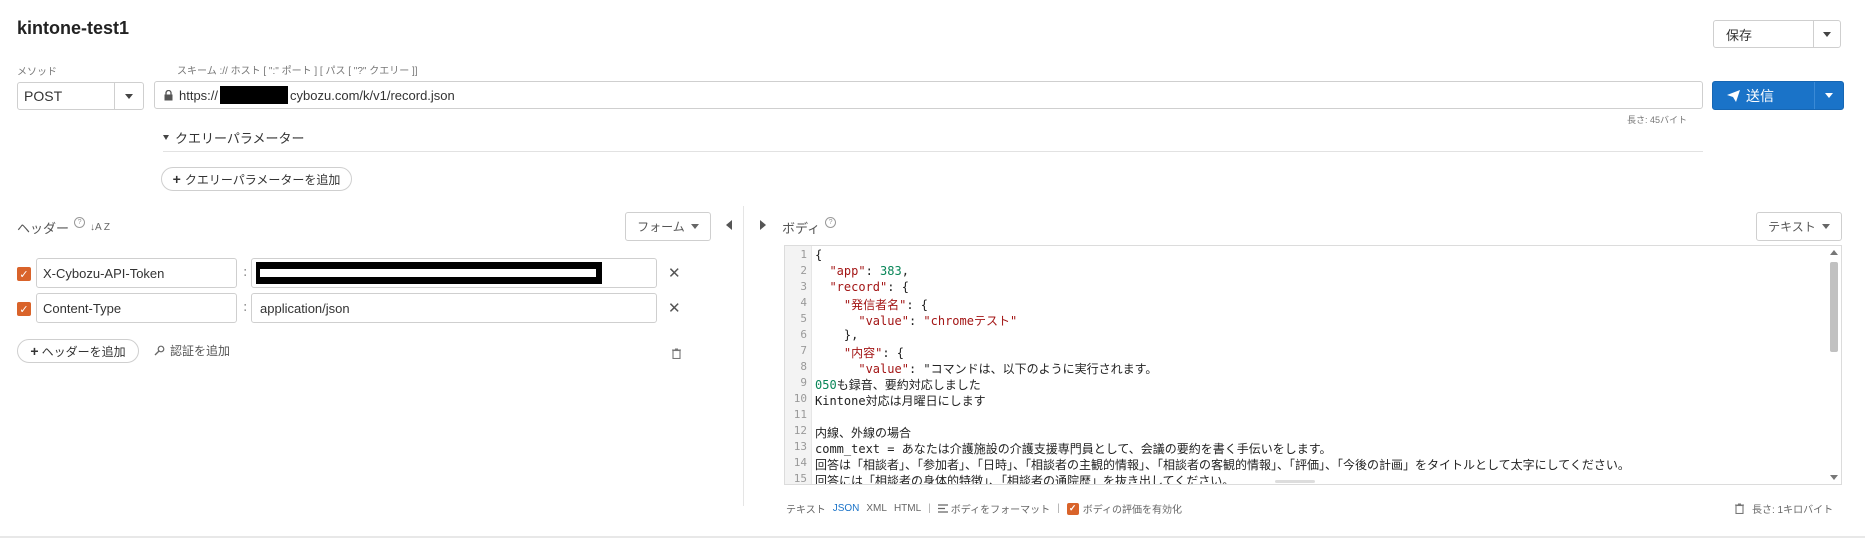  What do you see at coordinates (166, 137) in the screenshot?
I see `caret-down-icon` at bounding box center [166, 137].